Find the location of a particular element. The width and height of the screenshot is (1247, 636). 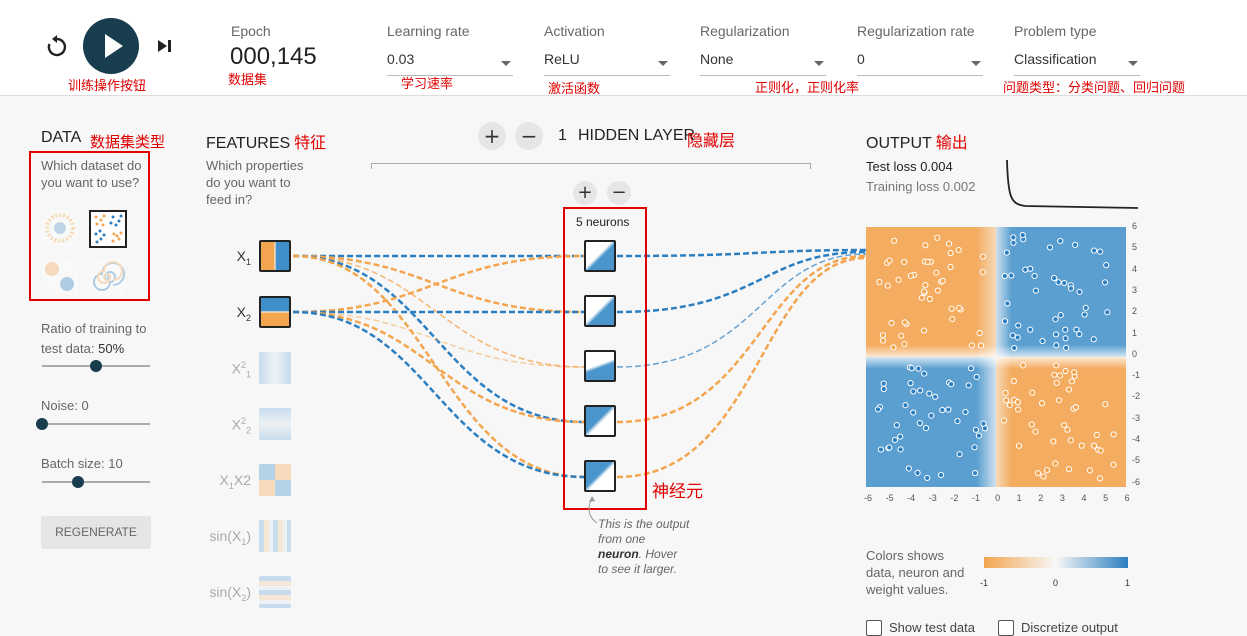

x-tick-label: -1 is located at coordinates (975, 498).